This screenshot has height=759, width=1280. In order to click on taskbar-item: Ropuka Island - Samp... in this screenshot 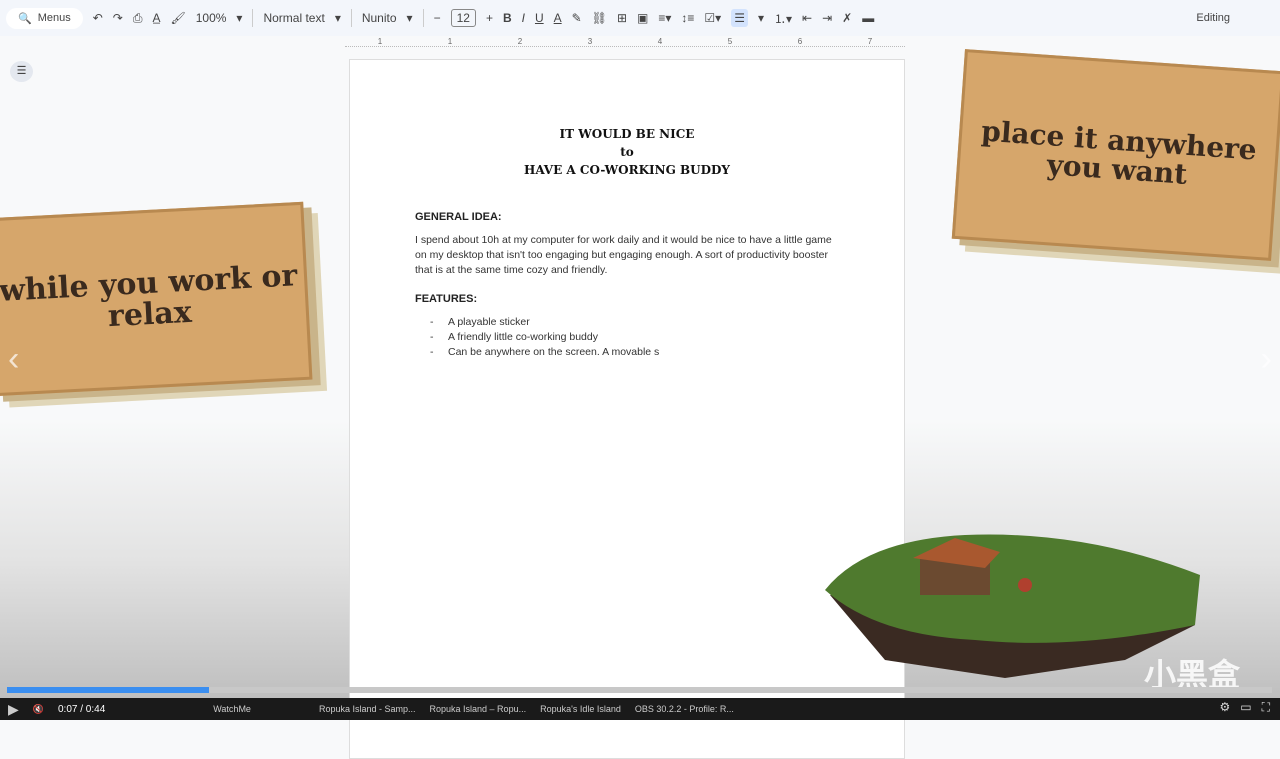, I will do `click(367, 709)`.